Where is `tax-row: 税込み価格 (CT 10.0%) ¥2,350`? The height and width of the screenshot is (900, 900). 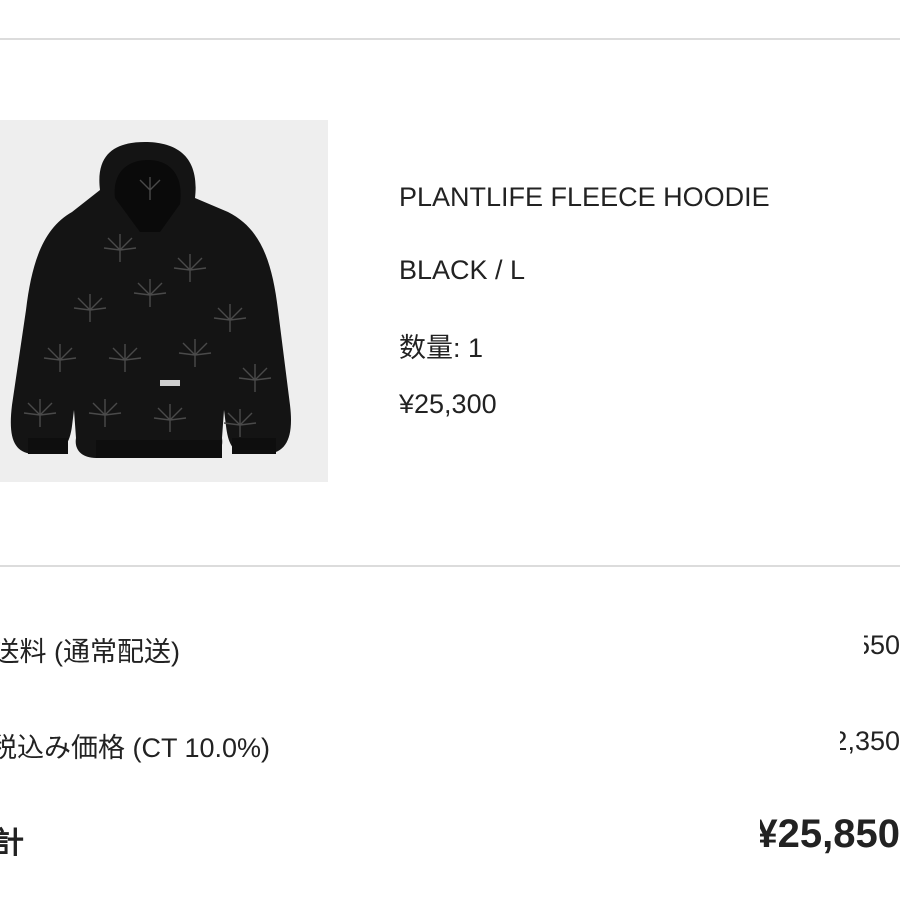 tax-row: 税込み価格 (CT 10.0%) ¥2,350 is located at coordinates (450, 746).